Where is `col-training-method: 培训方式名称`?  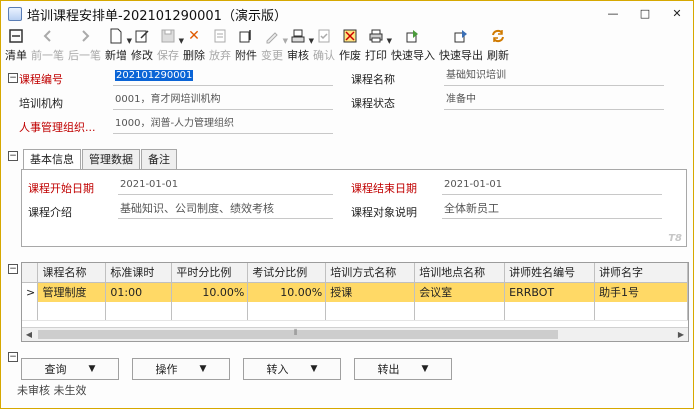 col-training-method: 培训方式名称 is located at coordinates (370, 273).